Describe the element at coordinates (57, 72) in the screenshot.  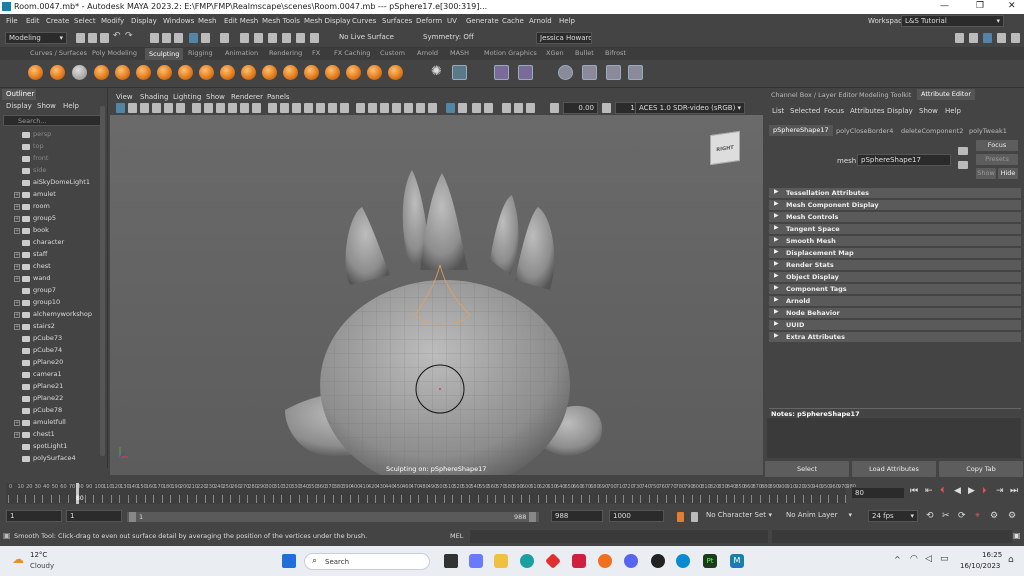
I see `smooth-tool-icon` at that location.